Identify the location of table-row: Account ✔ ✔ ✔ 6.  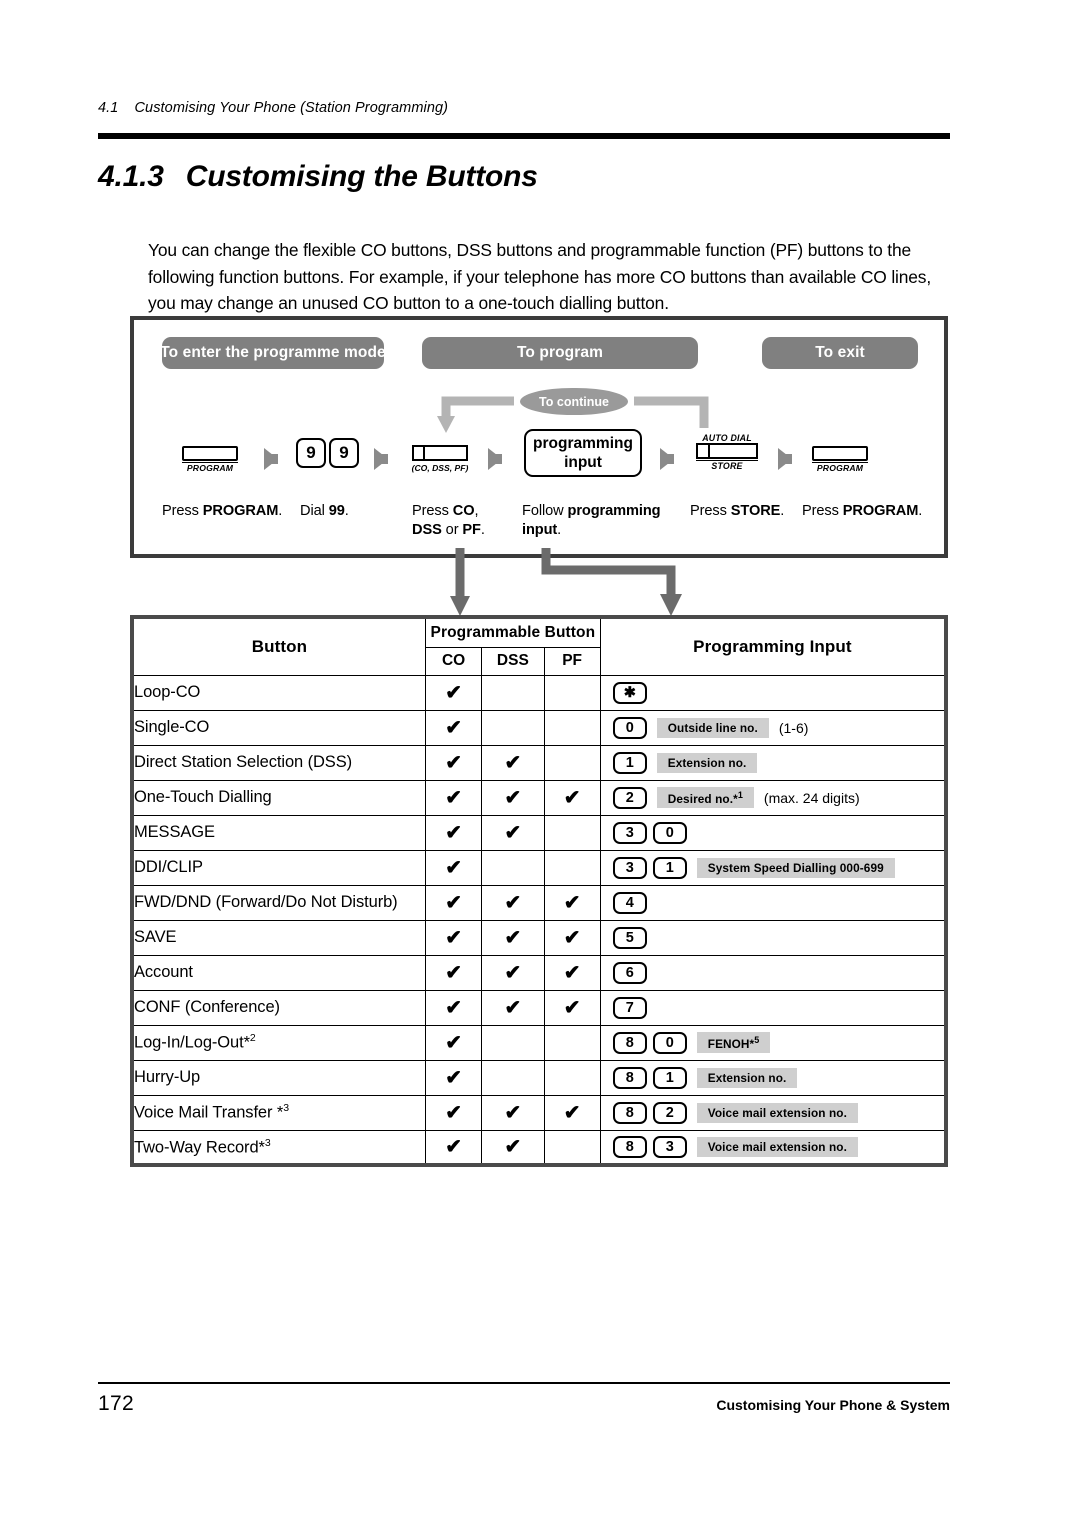
(539, 972).